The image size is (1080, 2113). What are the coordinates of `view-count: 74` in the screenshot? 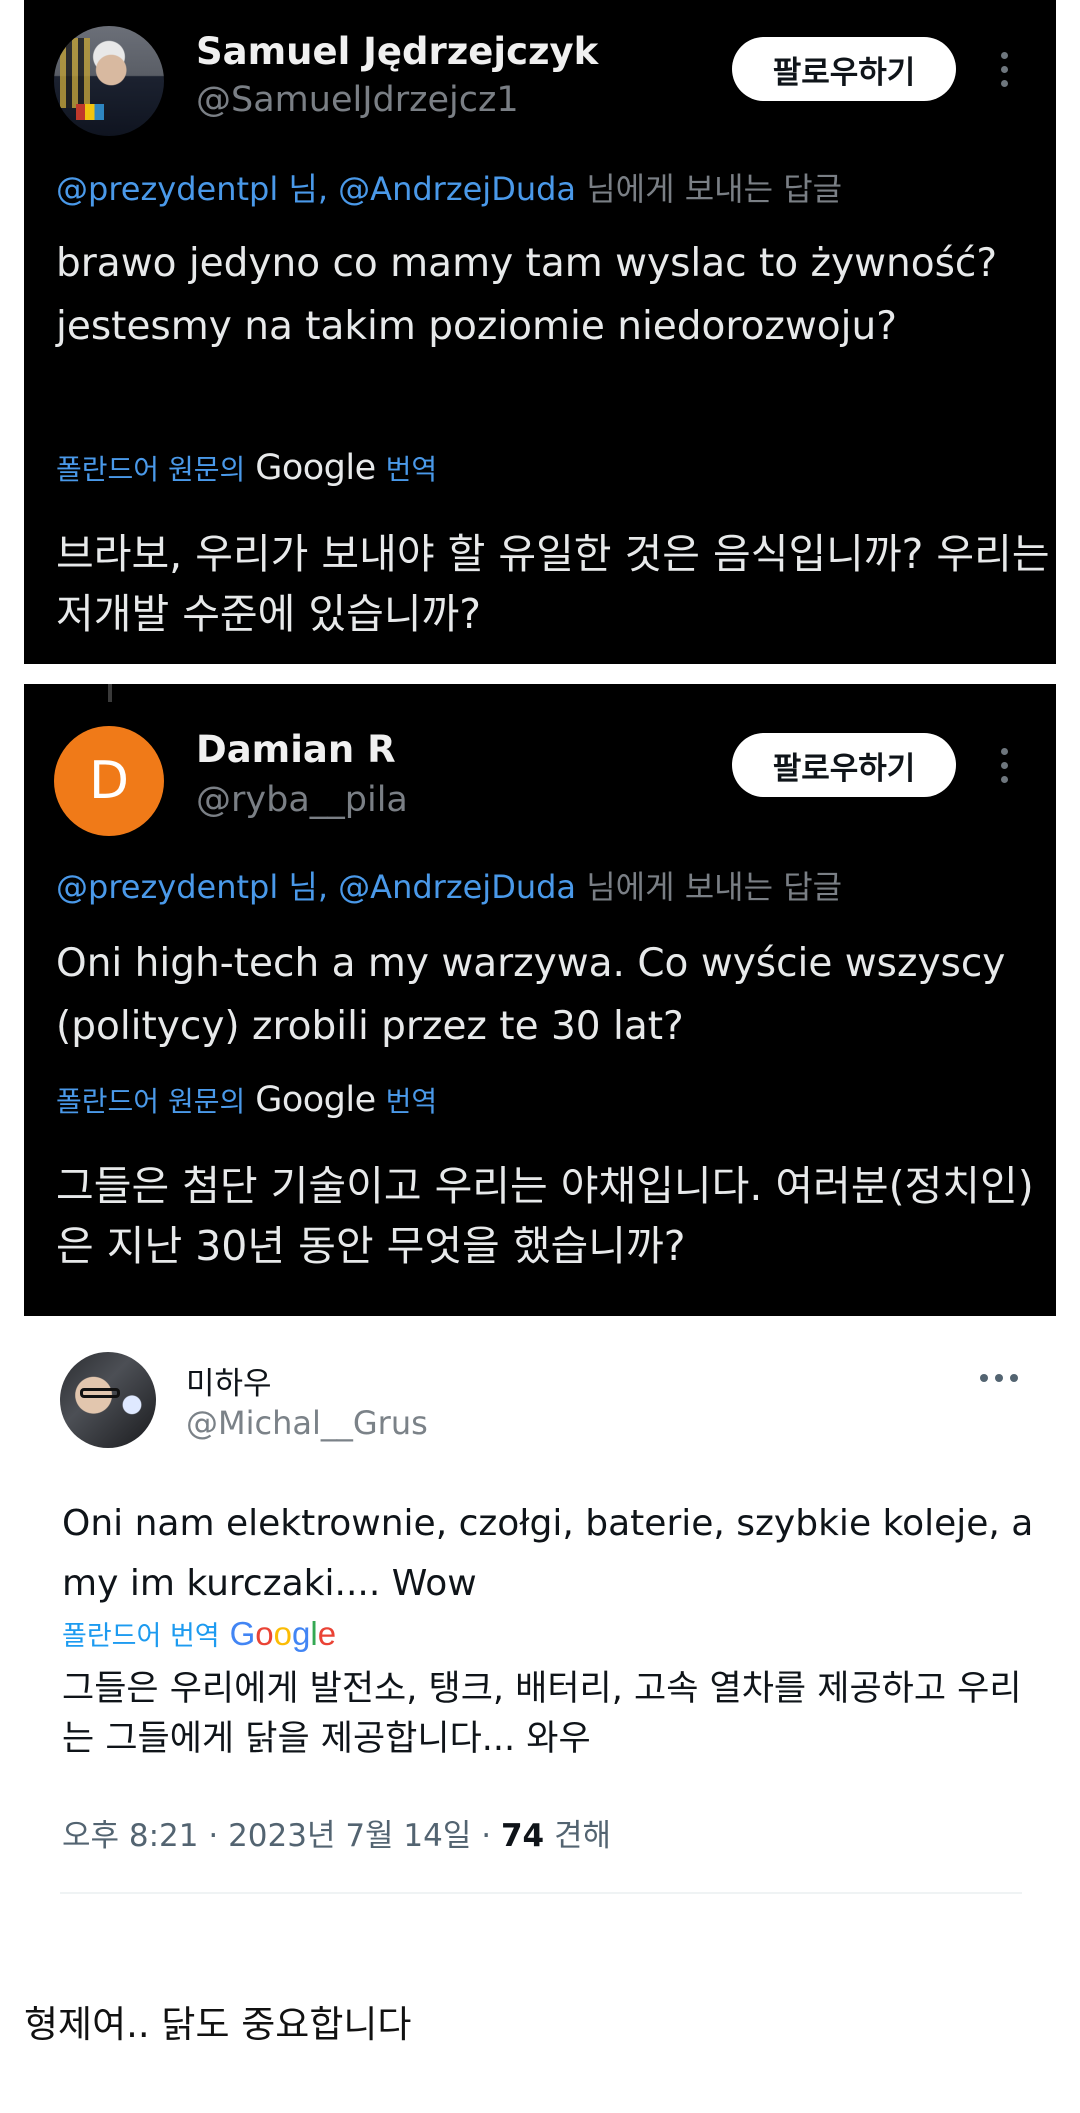 It's located at (522, 1836).